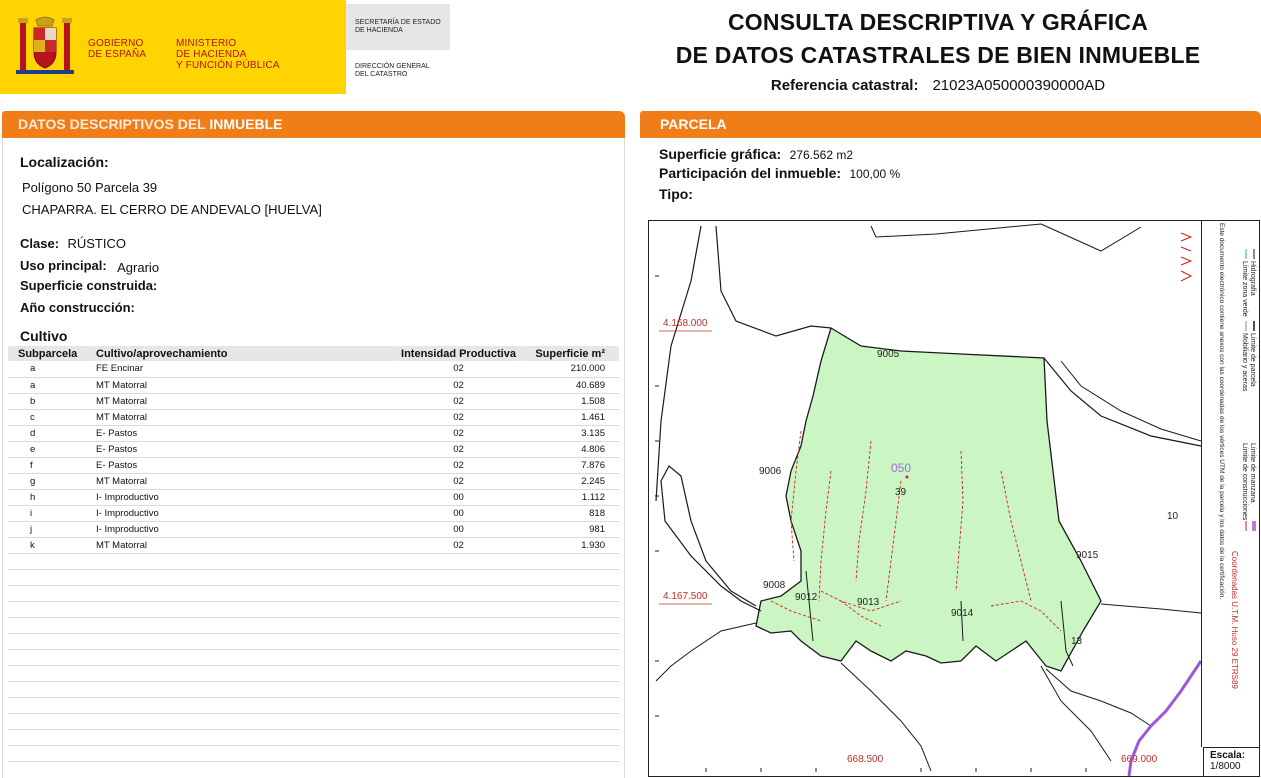 Image resolution: width=1261 pixels, height=778 pixels. I want to click on table-row: k MT Matorral 02 1.930, so click(313, 545).